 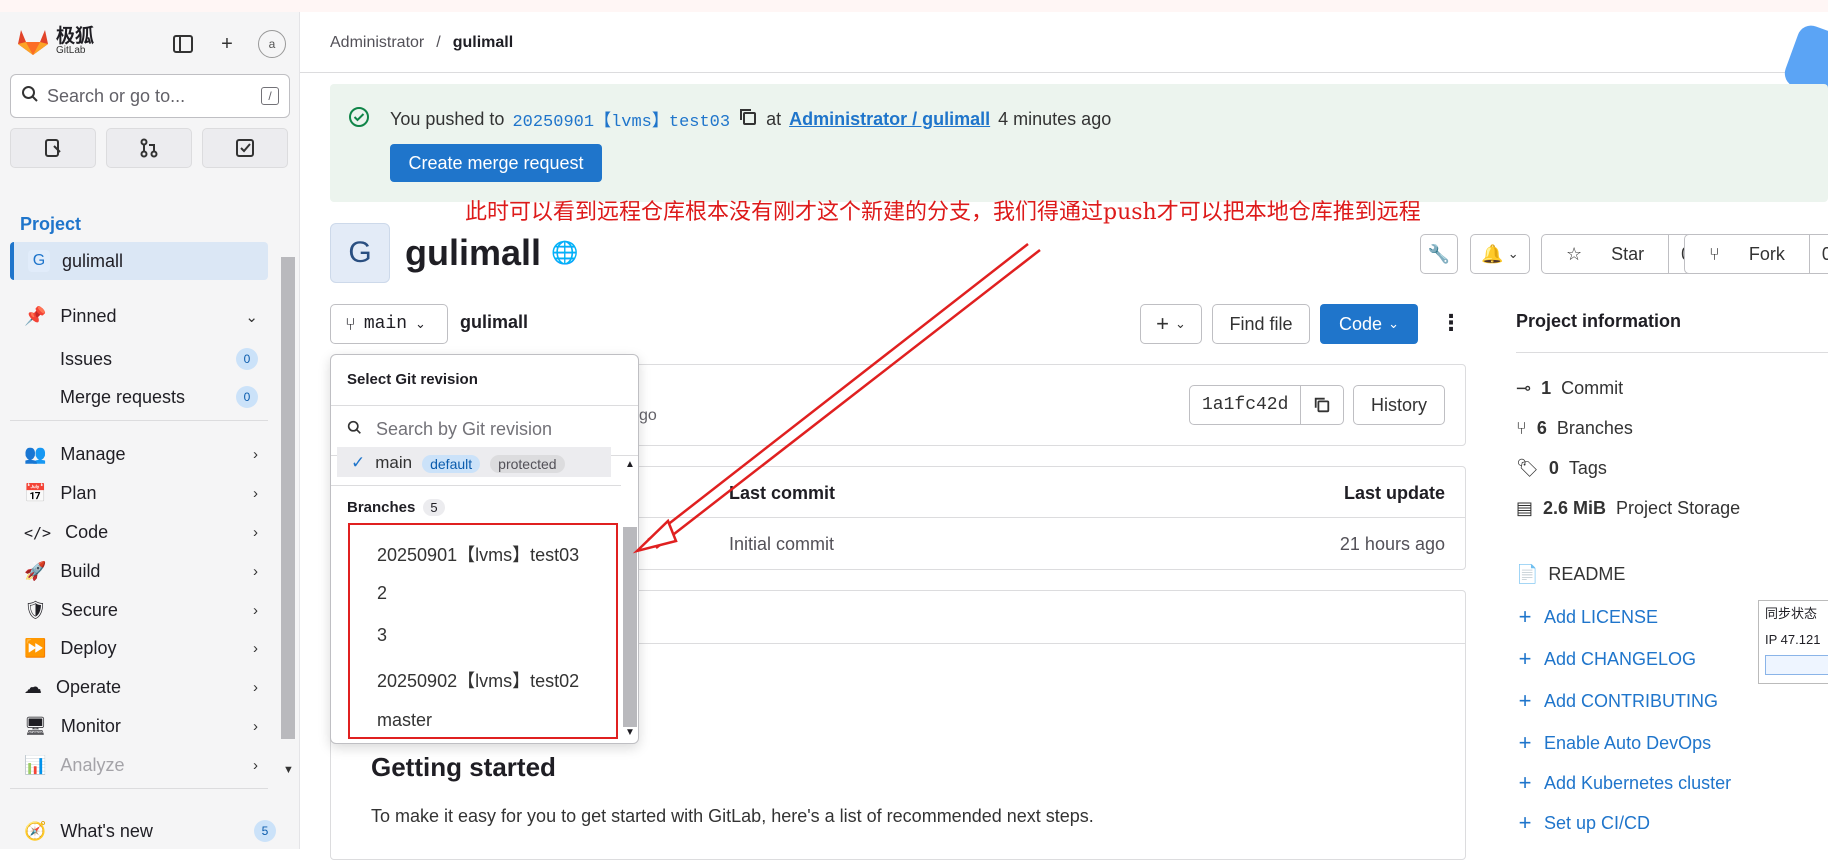 I want to click on stat-commits: ⊸ 1 Commit, so click(x=1569, y=388).